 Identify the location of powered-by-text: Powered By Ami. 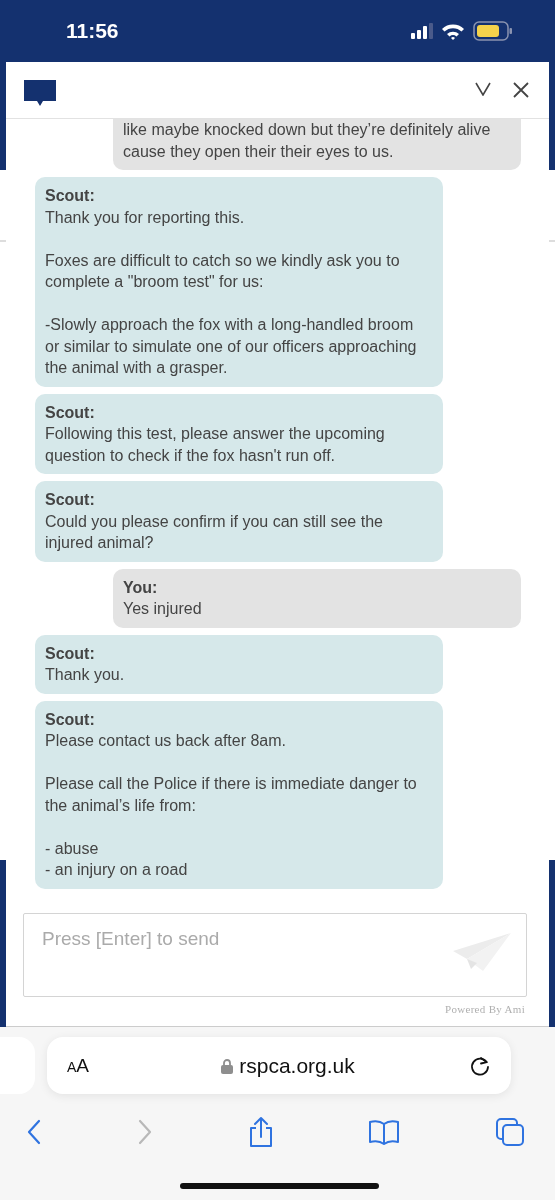
(485, 1009).